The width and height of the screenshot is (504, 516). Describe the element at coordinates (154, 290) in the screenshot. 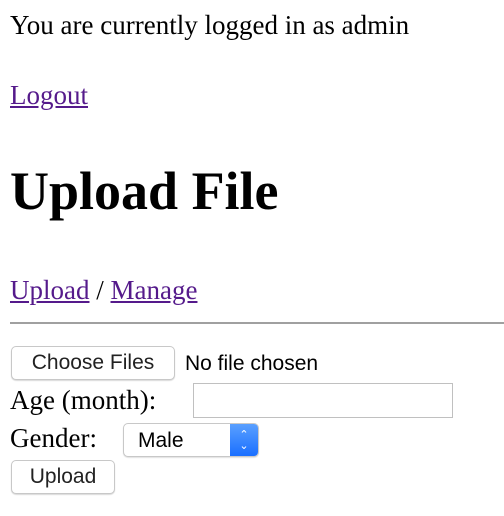

I see `manage-link: Manage` at that location.